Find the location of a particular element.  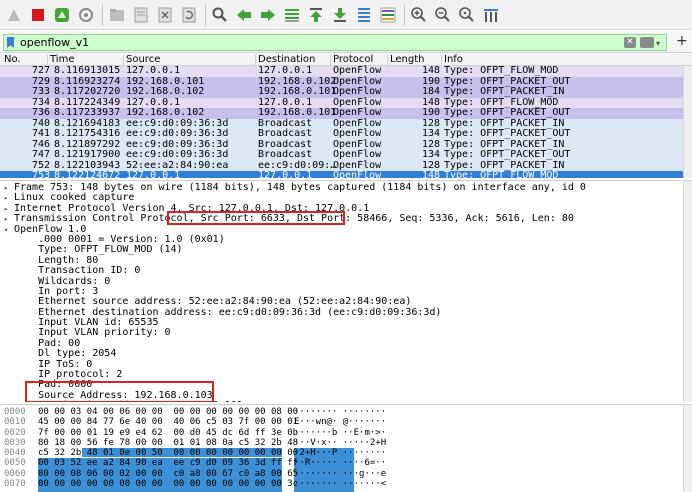

detail-line: Dl type: 2054 is located at coordinates (346, 353).